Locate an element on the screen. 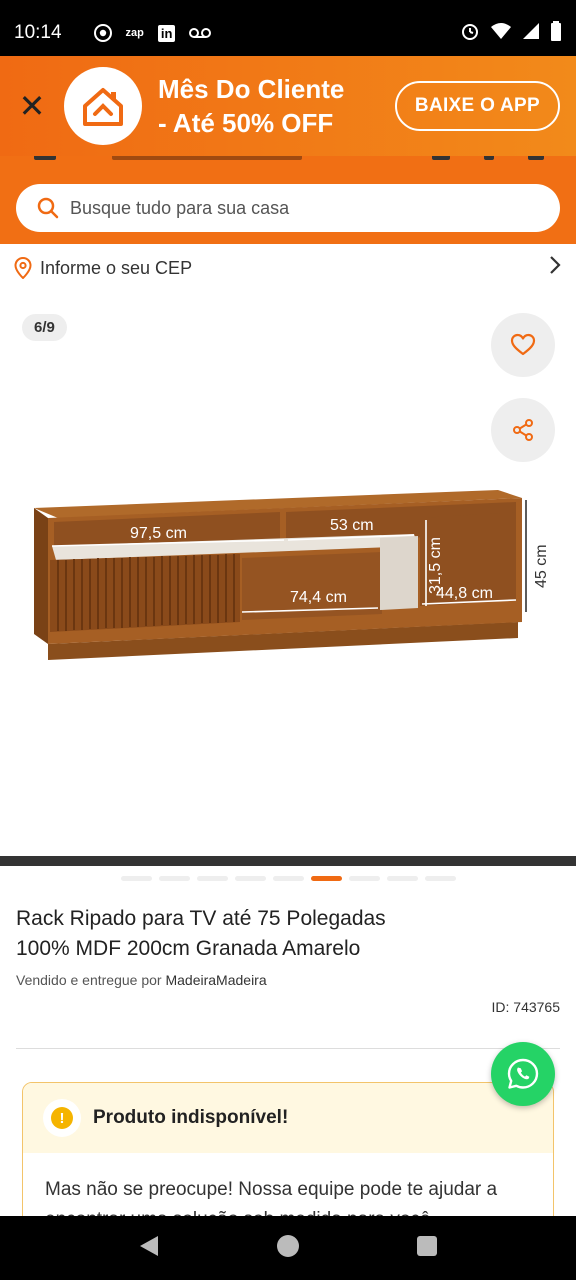  dim-total-height: 45 cm is located at coordinates (541, 566).